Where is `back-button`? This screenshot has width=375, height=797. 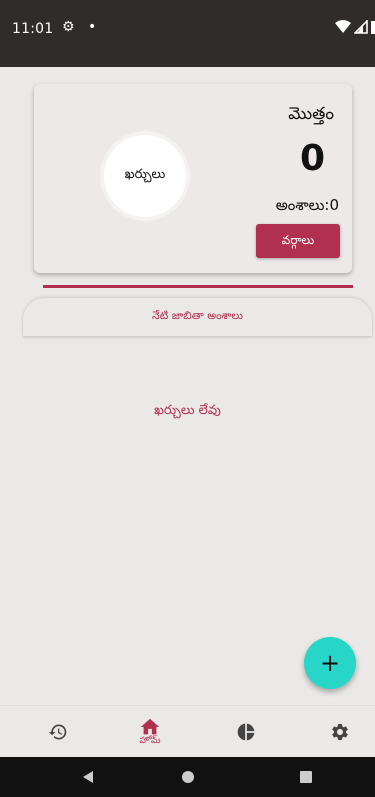
back-button is located at coordinates (88, 777).